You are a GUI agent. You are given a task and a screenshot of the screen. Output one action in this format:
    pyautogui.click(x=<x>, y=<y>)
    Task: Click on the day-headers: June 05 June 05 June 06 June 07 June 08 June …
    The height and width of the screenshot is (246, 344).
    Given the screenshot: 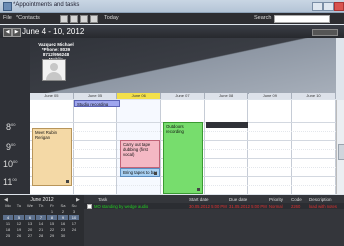 What is the action you would take?
    pyautogui.click(x=183, y=96)
    